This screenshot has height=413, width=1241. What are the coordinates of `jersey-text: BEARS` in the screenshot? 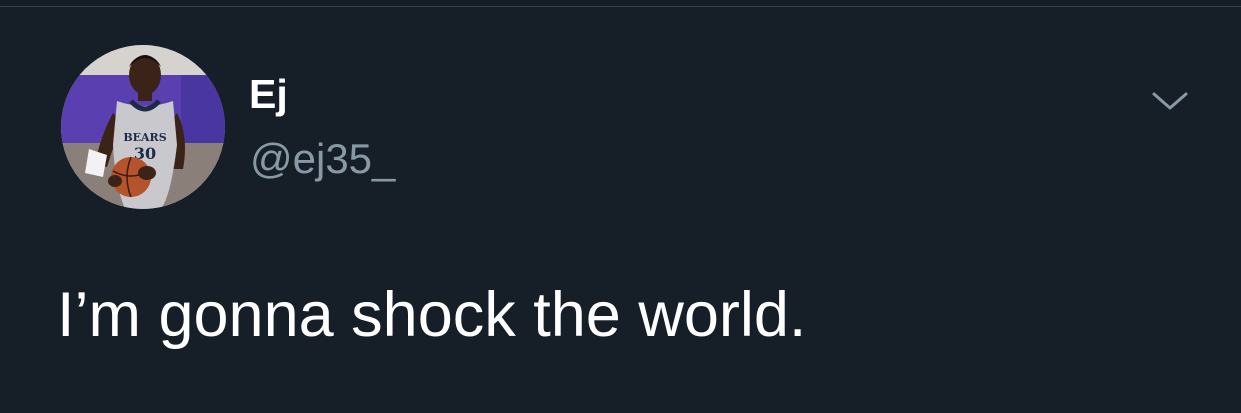 It's located at (144, 137).